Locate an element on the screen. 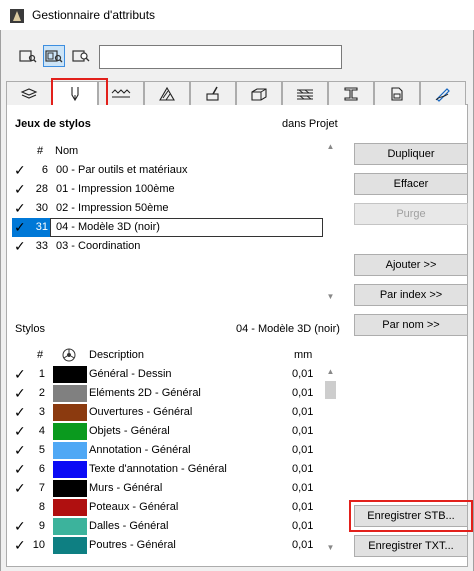  search-input is located at coordinates (220, 57).